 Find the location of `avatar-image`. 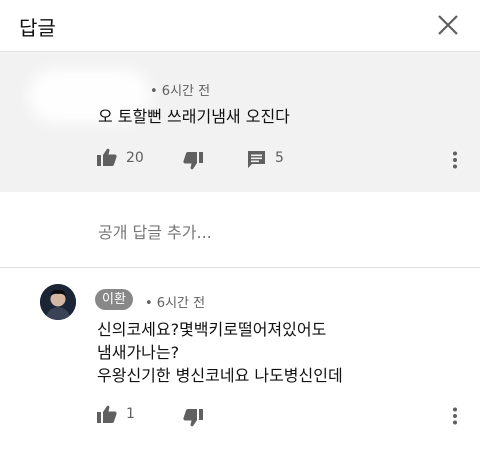

avatar-image is located at coordinates (58, 302).